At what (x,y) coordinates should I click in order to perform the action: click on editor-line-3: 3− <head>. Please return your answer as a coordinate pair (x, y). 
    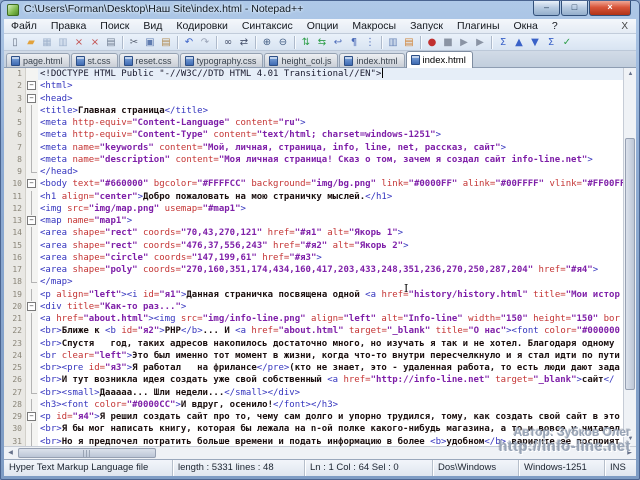
    Looking at the image, I should click on (313, 98).